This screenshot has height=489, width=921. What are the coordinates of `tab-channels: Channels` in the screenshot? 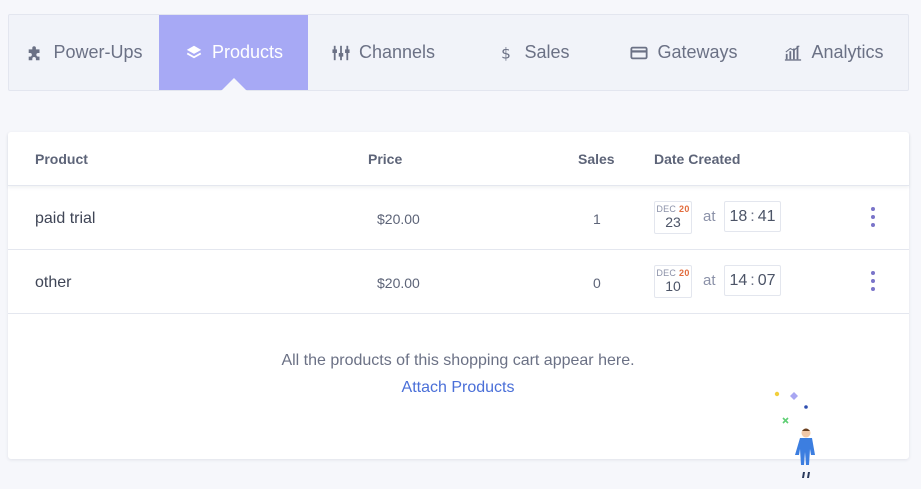 It's located at (383, 52).